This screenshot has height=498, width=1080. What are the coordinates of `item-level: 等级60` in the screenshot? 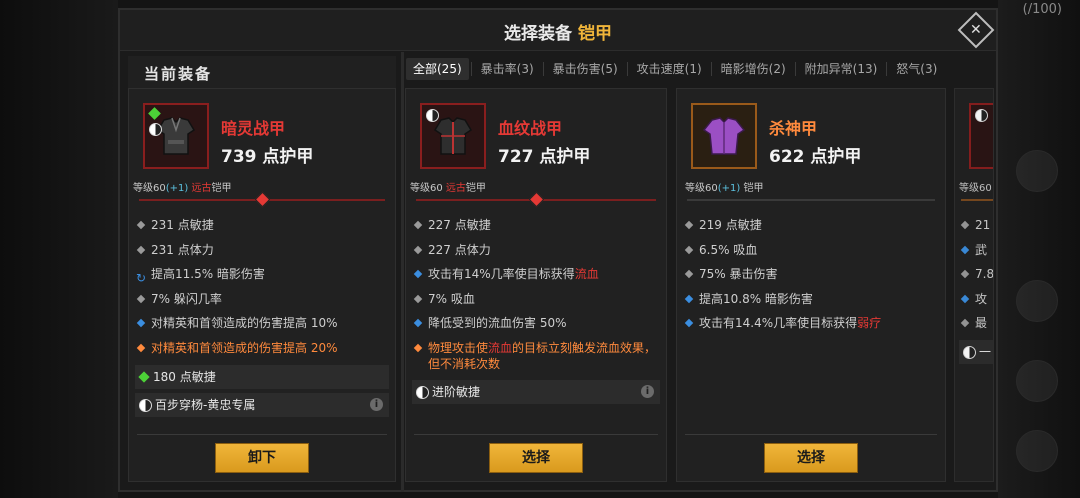 It's located at (975, 188).